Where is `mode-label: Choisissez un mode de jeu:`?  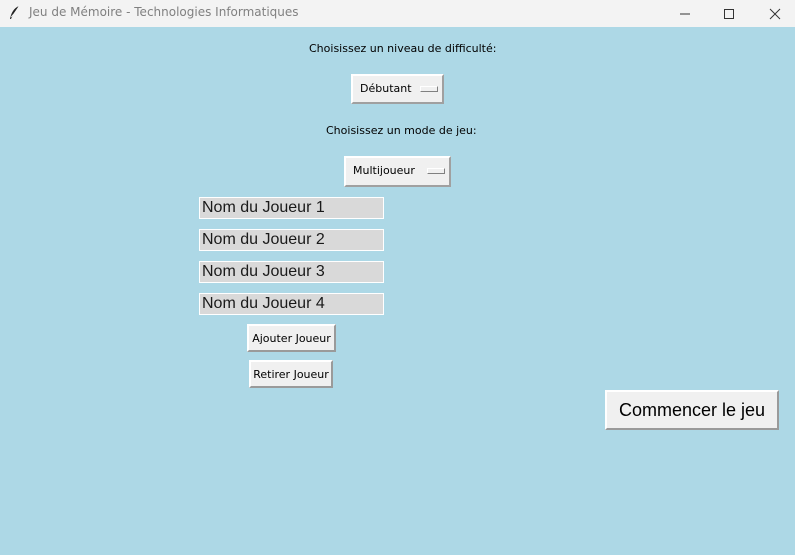 mode-label: Choisissez un mode de jeu: is located at coordinates (401, 130).